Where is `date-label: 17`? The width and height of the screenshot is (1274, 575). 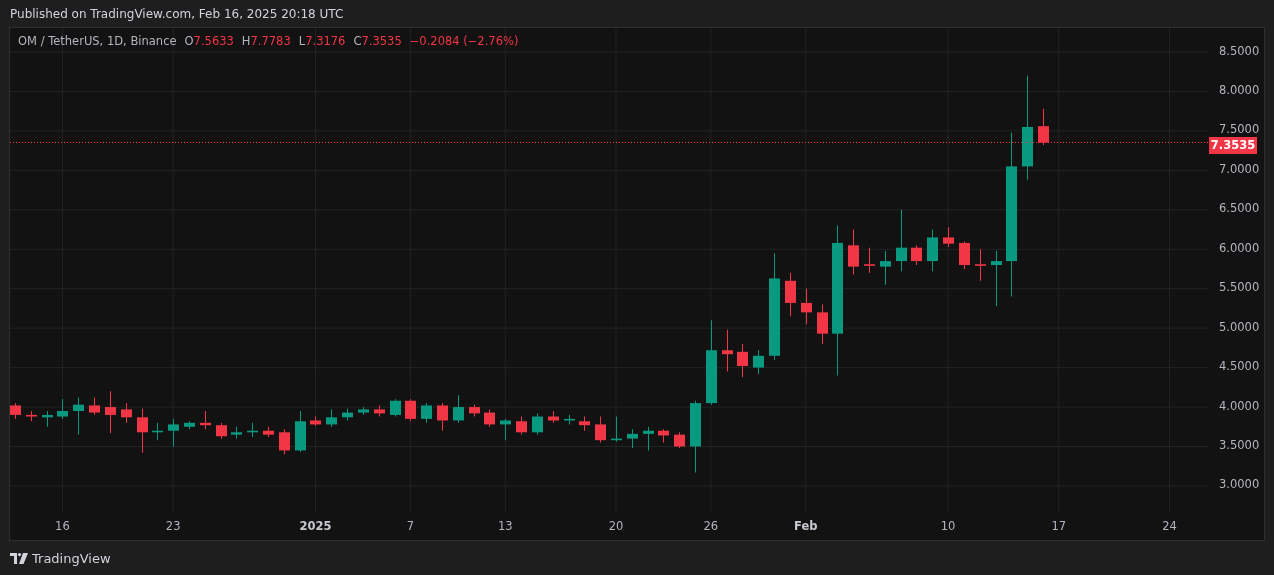 date-label: 17 is located at coordinates (1059, 526).